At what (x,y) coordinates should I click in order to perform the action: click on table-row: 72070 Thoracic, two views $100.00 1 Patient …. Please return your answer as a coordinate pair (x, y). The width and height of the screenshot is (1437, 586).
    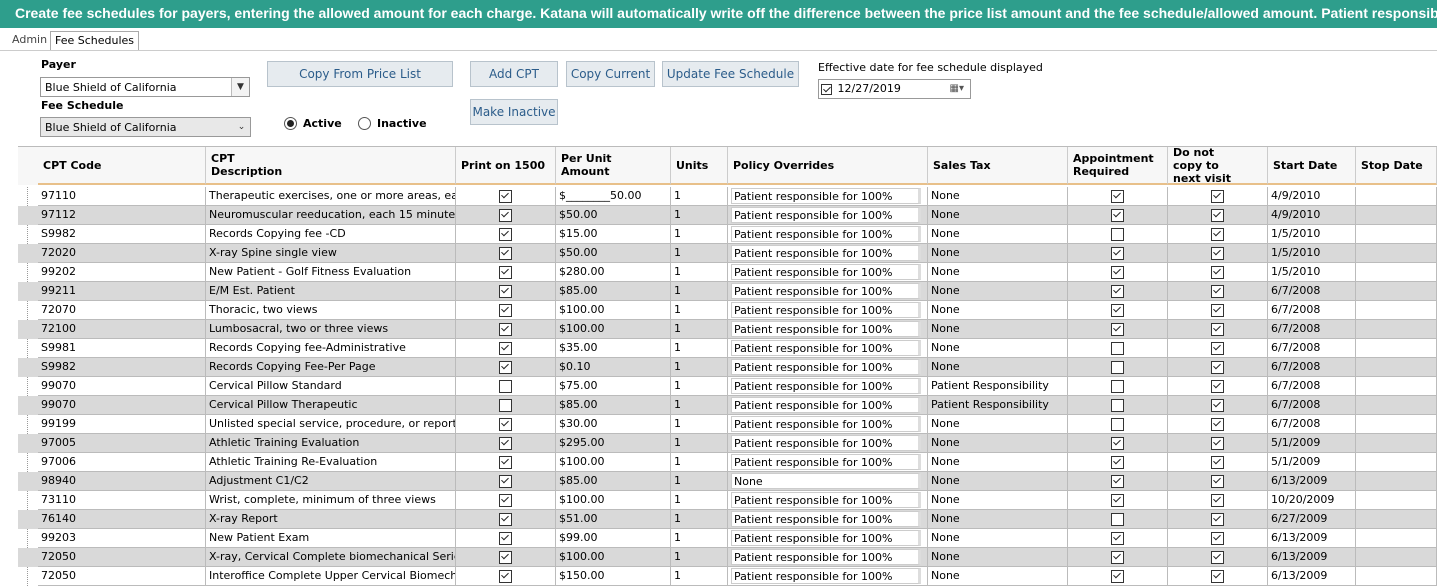
    Looking at the image, I should click on (727, 310).